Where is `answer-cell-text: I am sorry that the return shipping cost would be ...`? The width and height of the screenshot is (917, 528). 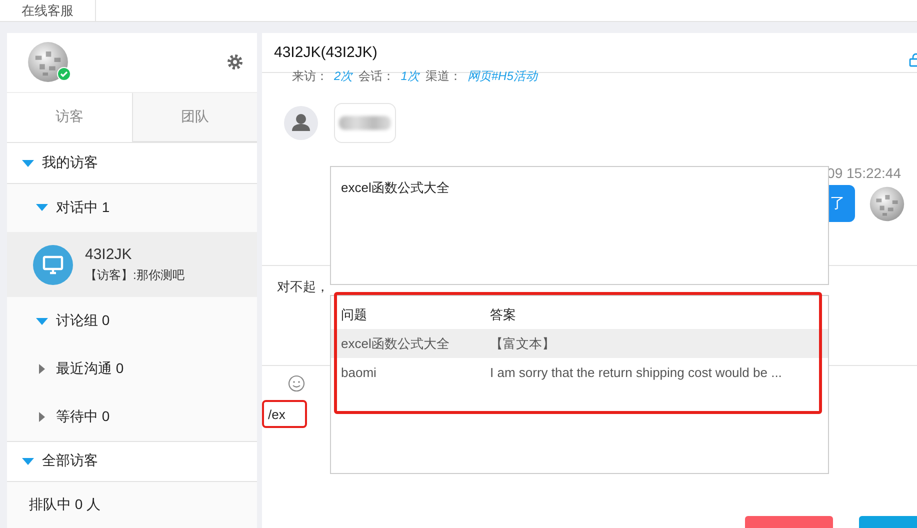
answer-cell-text: I am sorry that the return shipping cost would be ... is located at coordinates (636, 372).